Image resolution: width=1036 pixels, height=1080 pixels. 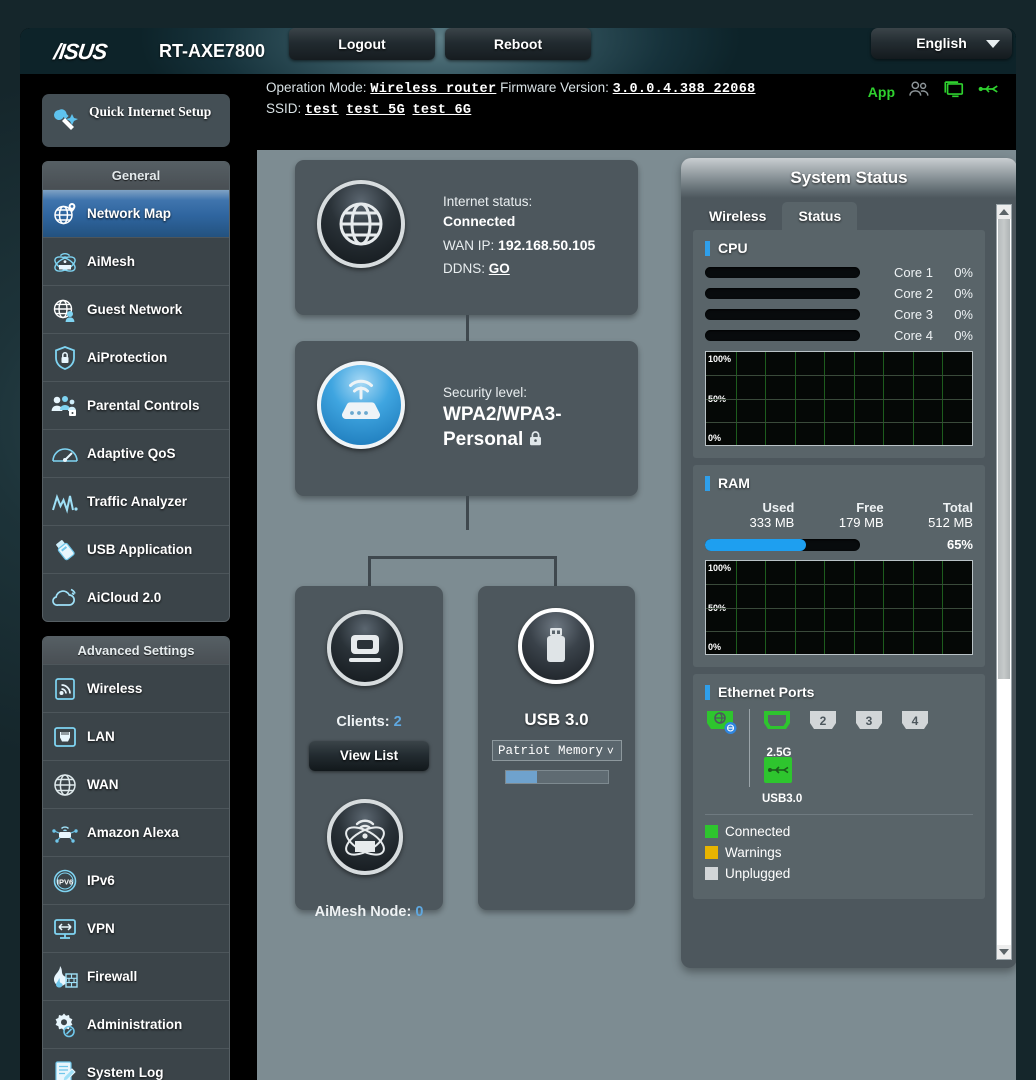 I want to click on cpu-core-row: Core 1 0%, so click(x=839, y=272).